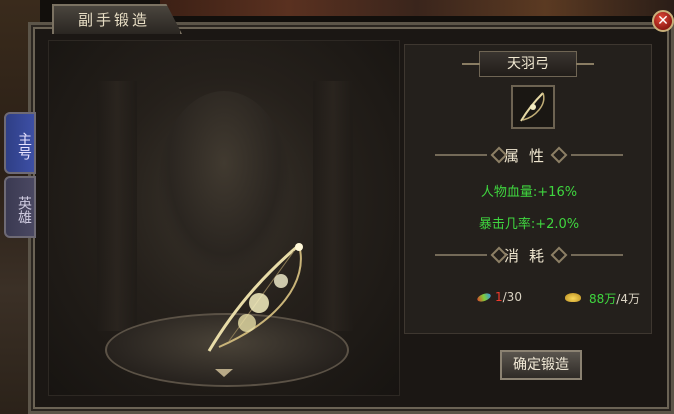 The image size is (674, 414). Describe the element at coordinates (541, 365) in the screenshot. I see `confirm-forge-button: 确定锻造` at that location.